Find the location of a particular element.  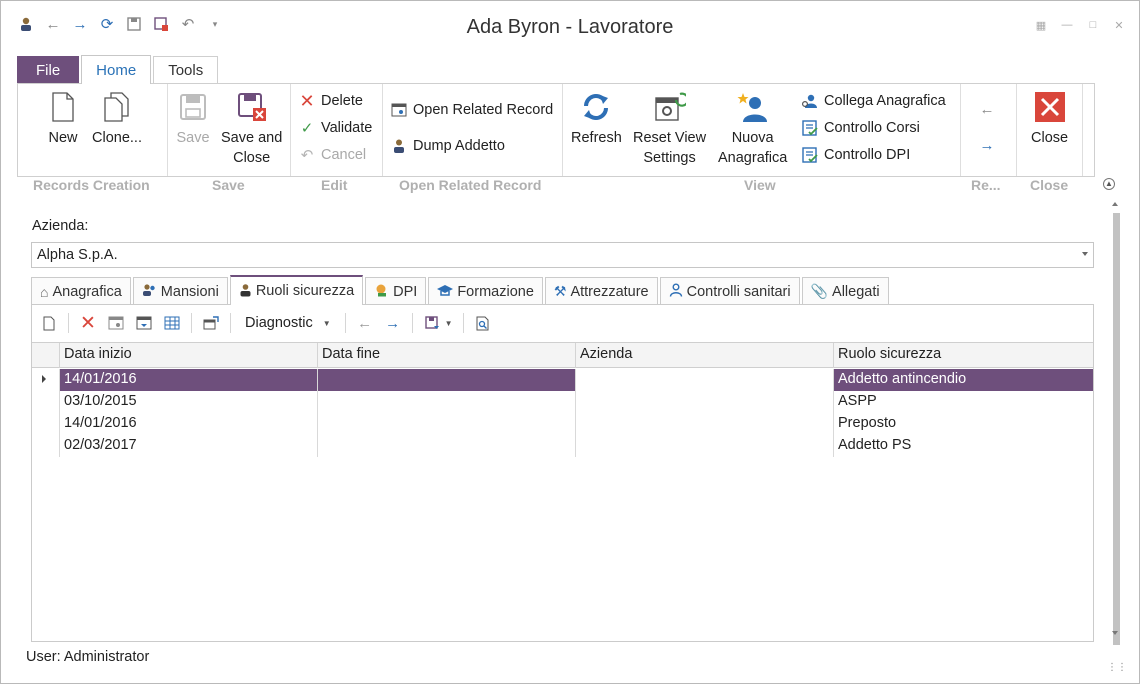

group-label-save: Save is located at coordinates (228, 185).